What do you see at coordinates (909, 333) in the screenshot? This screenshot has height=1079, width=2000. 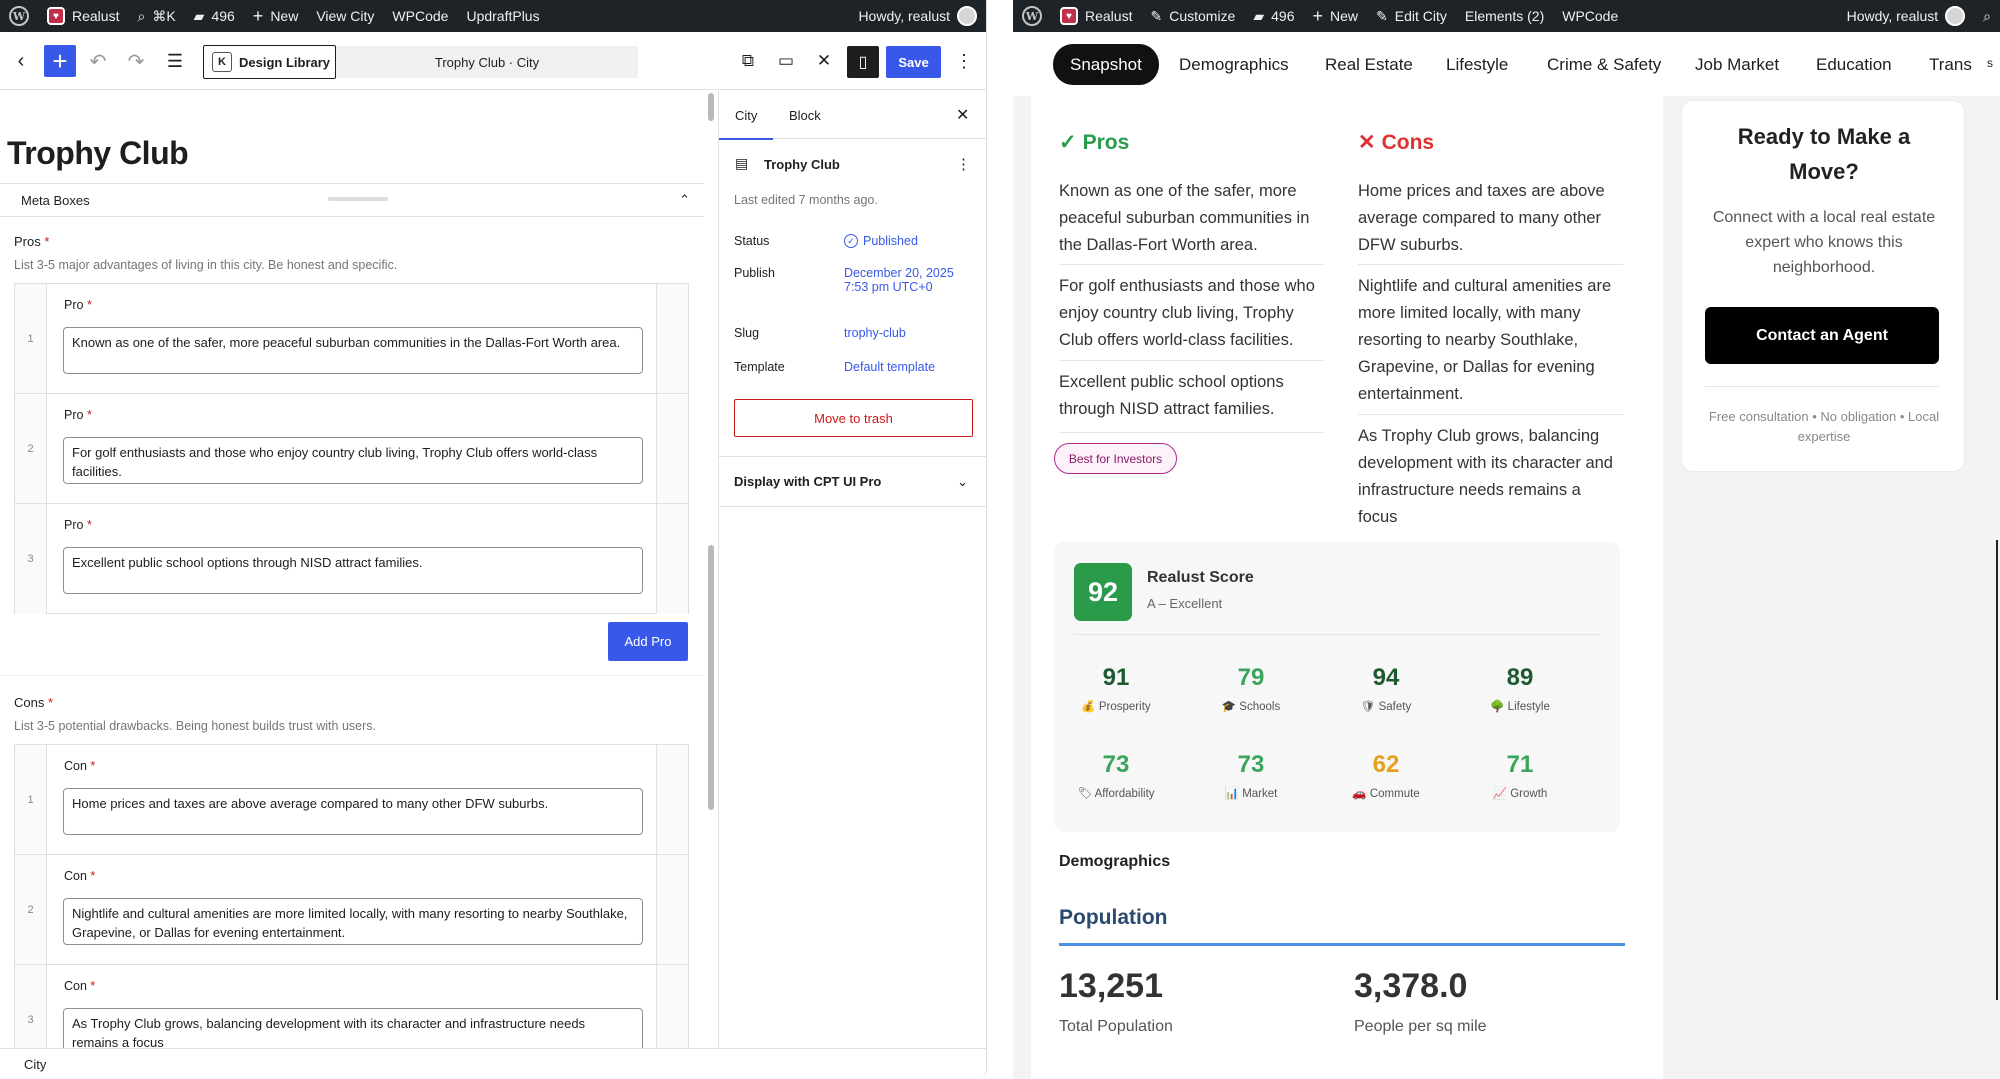 I see `slug-value: trophy-club` at bounding box center [909, 333].